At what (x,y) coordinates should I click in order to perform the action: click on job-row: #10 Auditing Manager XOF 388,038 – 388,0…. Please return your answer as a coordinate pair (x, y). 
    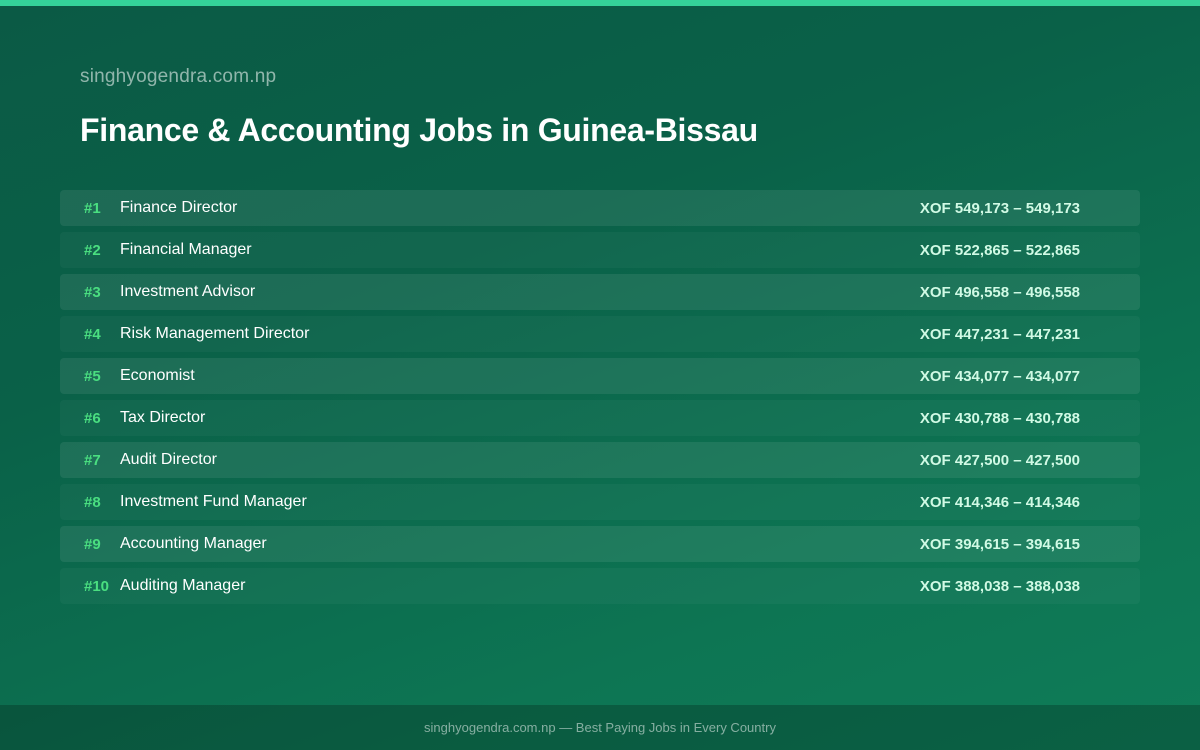
    Looking at the image, I should click on (600, 586).